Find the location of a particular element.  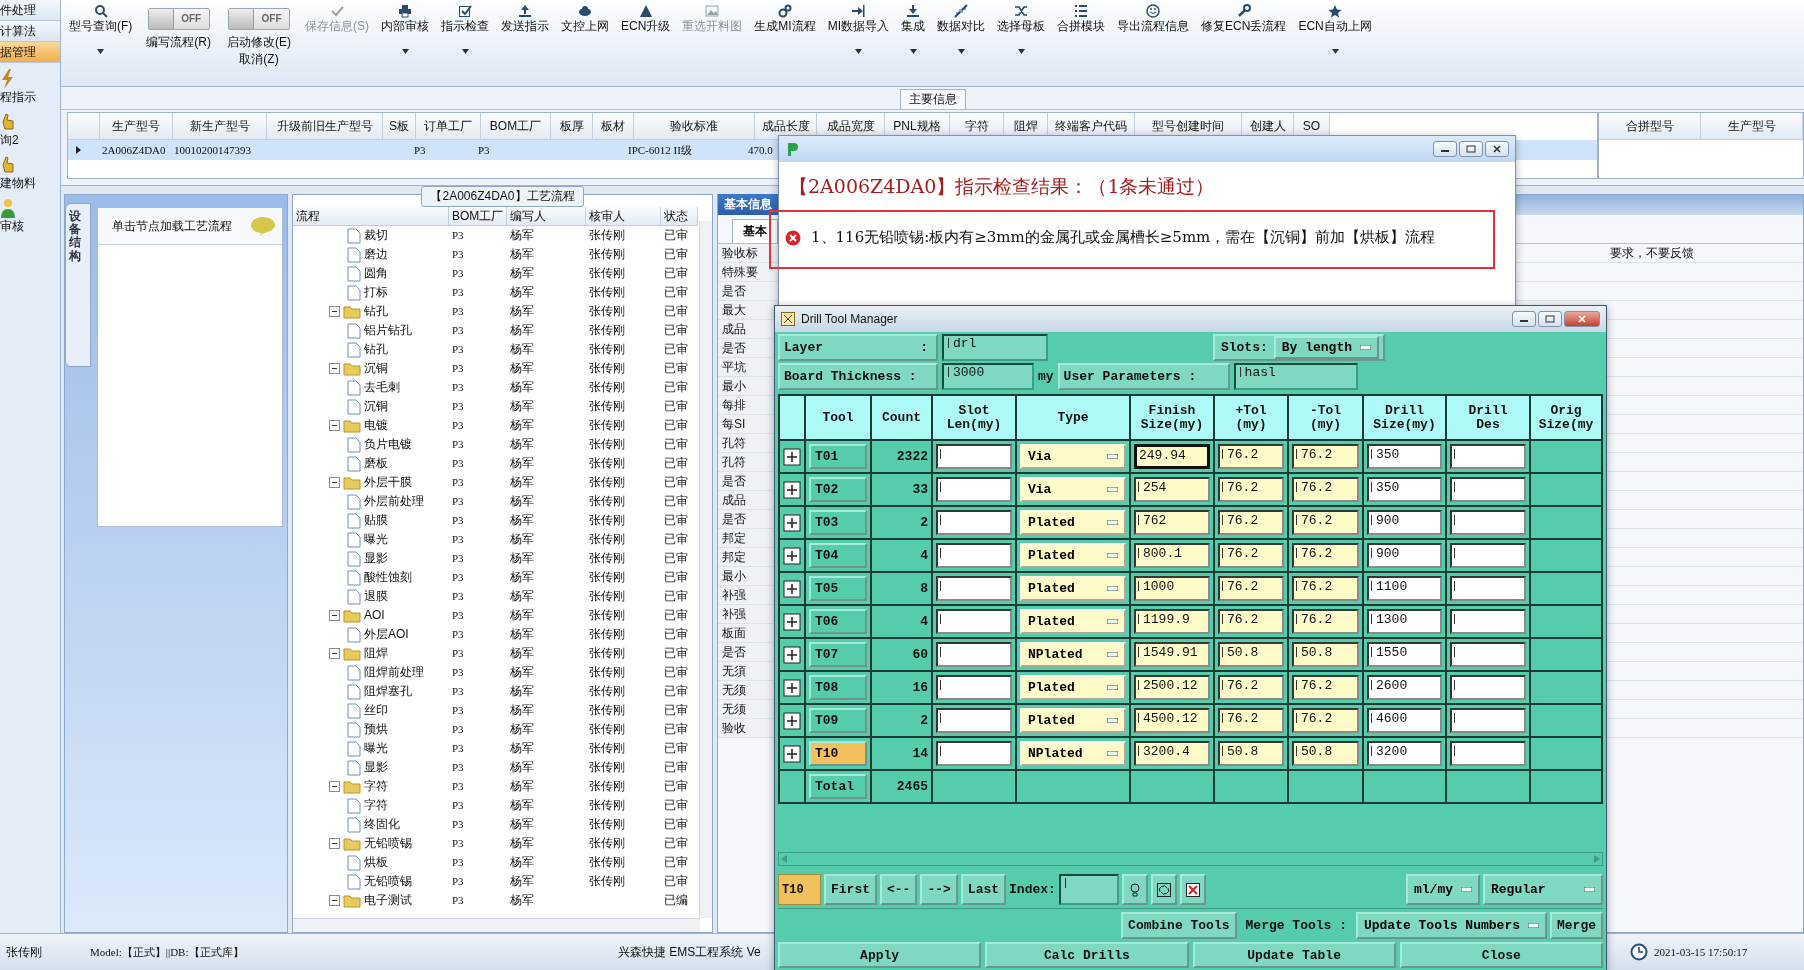

column-header: 订单工厂 is located at coordinates (448, 126).